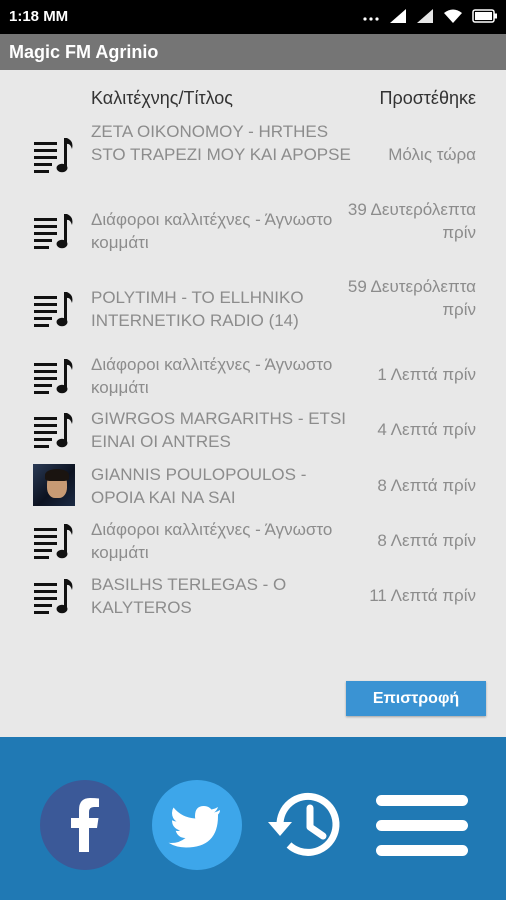  What do you see at coordinates (253, 52) in the screenshot?
I see `app-bar: Magic FM Agrinio` at bounding box center [253, 52].